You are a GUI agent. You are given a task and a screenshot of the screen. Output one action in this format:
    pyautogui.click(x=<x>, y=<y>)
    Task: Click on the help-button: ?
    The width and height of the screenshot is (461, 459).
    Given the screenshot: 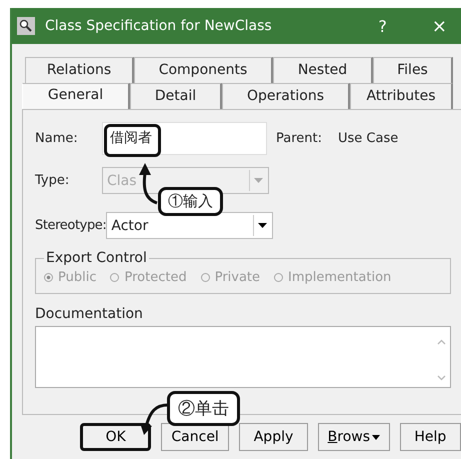 What is the action you would take?
    pyautogui.click(x=382, y=26)
    